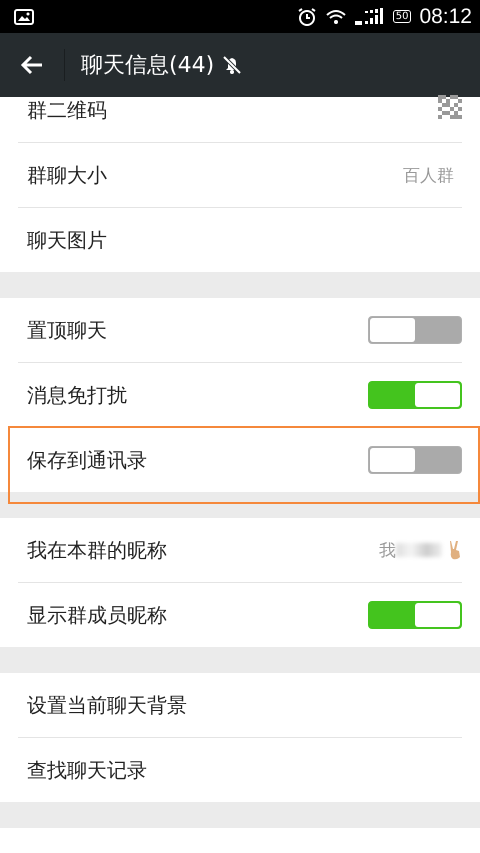 This screenshot has width=480, height=853. Describe the element at coordinates (240, 395) in the screenshot. I see `settings-row: 消息免打扰` at that location.